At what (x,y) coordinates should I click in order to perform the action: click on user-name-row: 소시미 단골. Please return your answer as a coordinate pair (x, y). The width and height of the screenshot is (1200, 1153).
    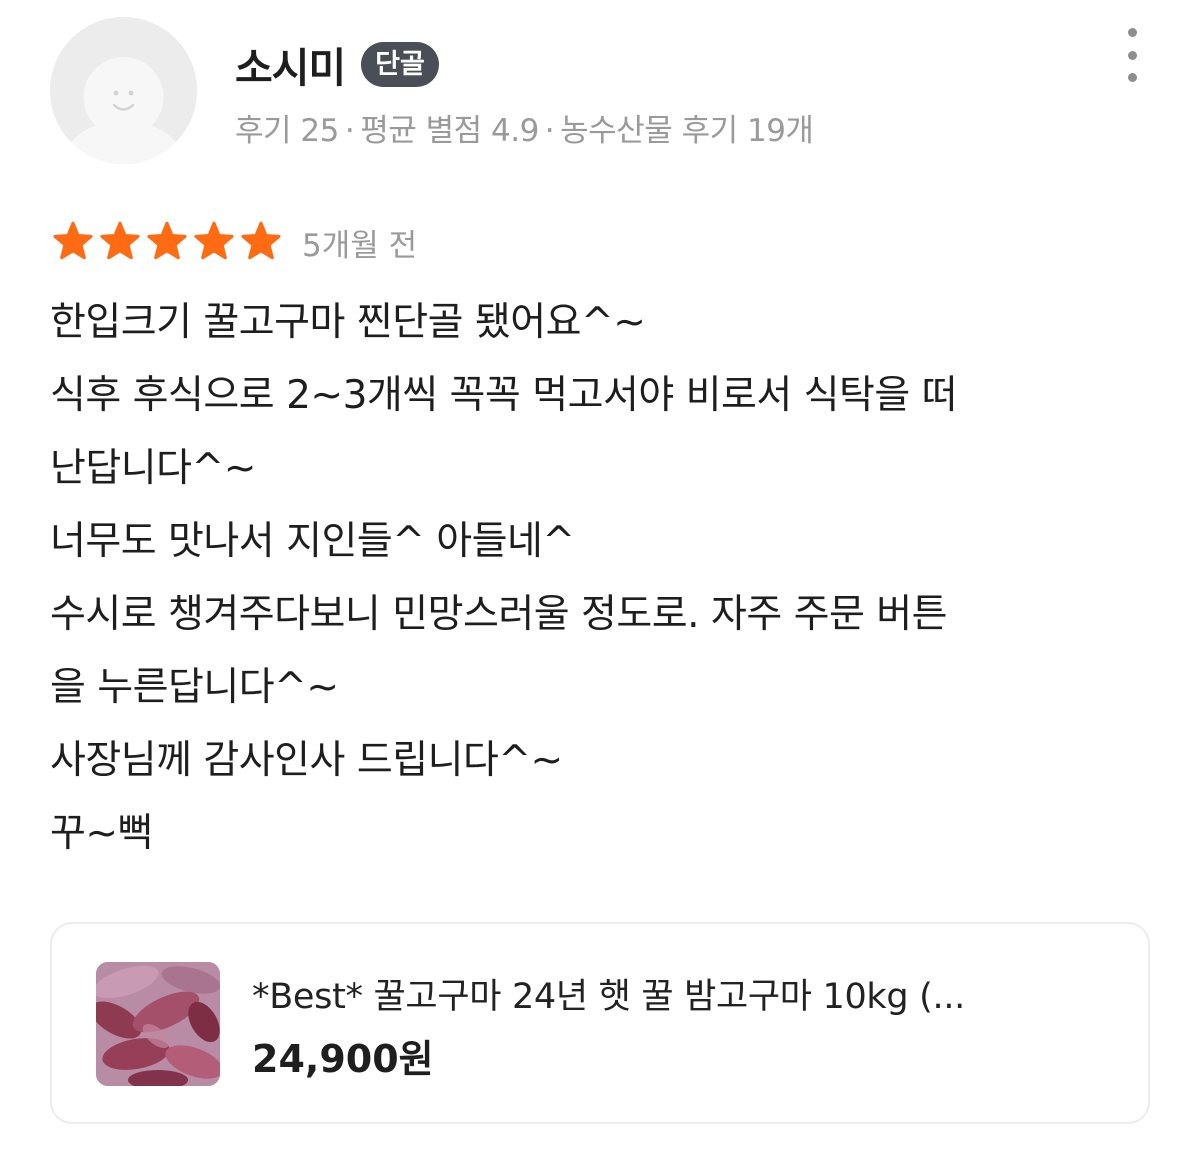
    Looking at the image, I should click on (337, 64).